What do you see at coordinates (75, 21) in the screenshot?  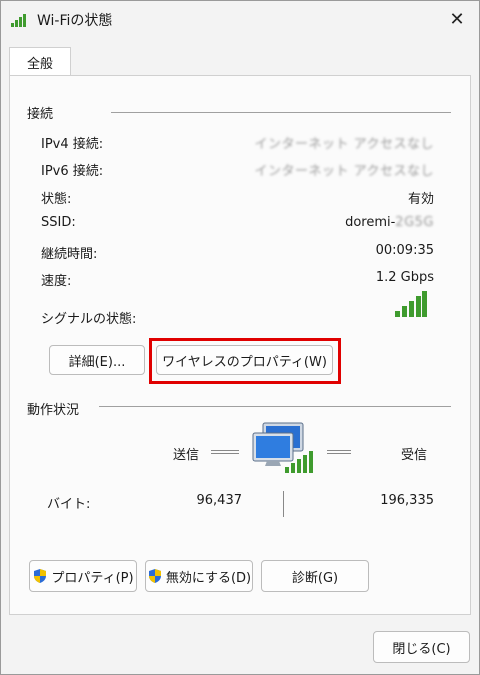 I see `window-title: Wi-Fiの状態` at bounding box center [75, 21].